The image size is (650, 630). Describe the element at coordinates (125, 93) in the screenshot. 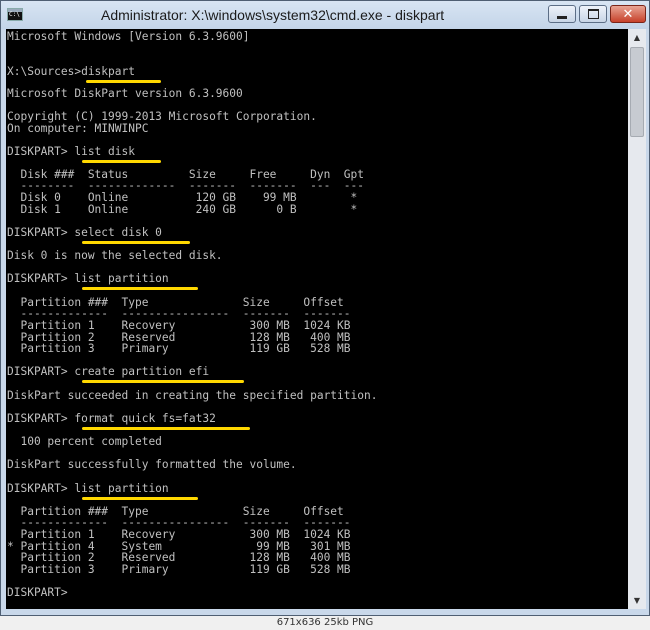

I see `console-line: Microsoft DiskPart version 6.3.9600` at that location.